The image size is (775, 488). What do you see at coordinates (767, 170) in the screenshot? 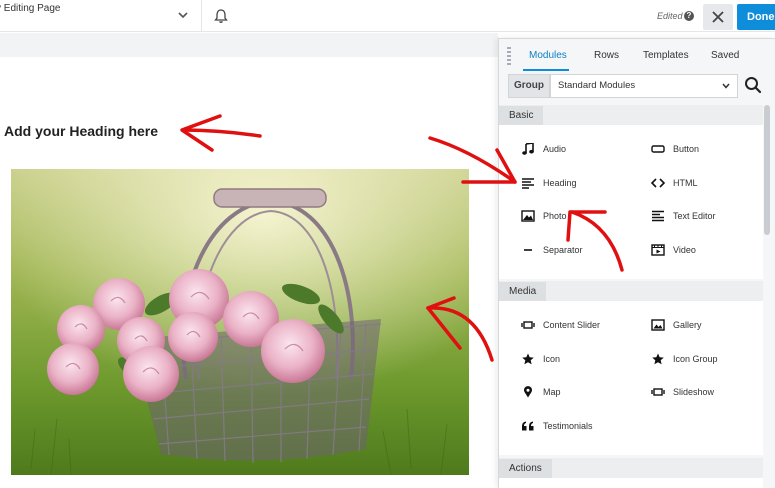
I see `panel-scrollbar` at bounding box center [767, 170].